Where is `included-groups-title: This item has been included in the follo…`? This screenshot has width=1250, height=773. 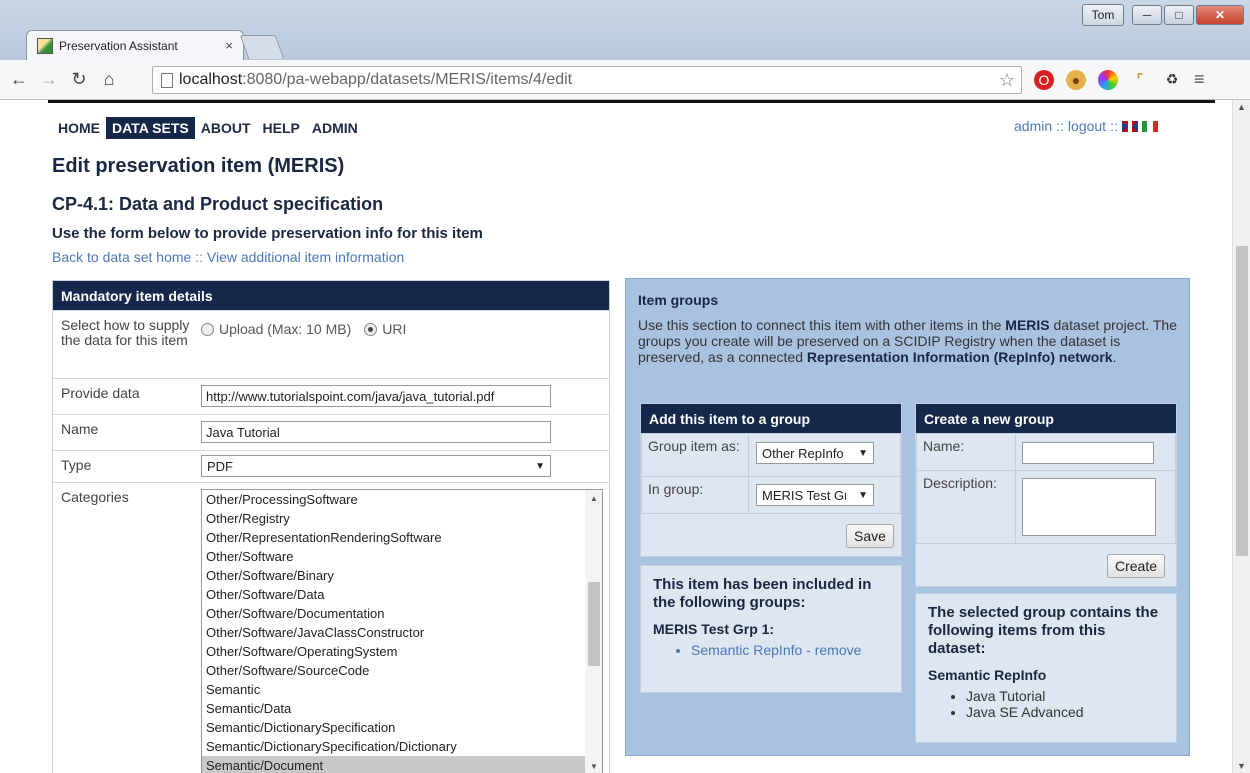
included-groups-title: This item has been included in the follo… is located at coordinates (762, 593).